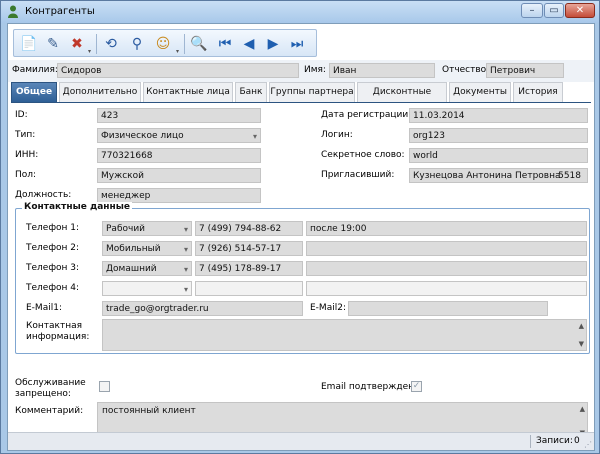  I want to click on first-record-icon: ⏮, so click(225, 44).